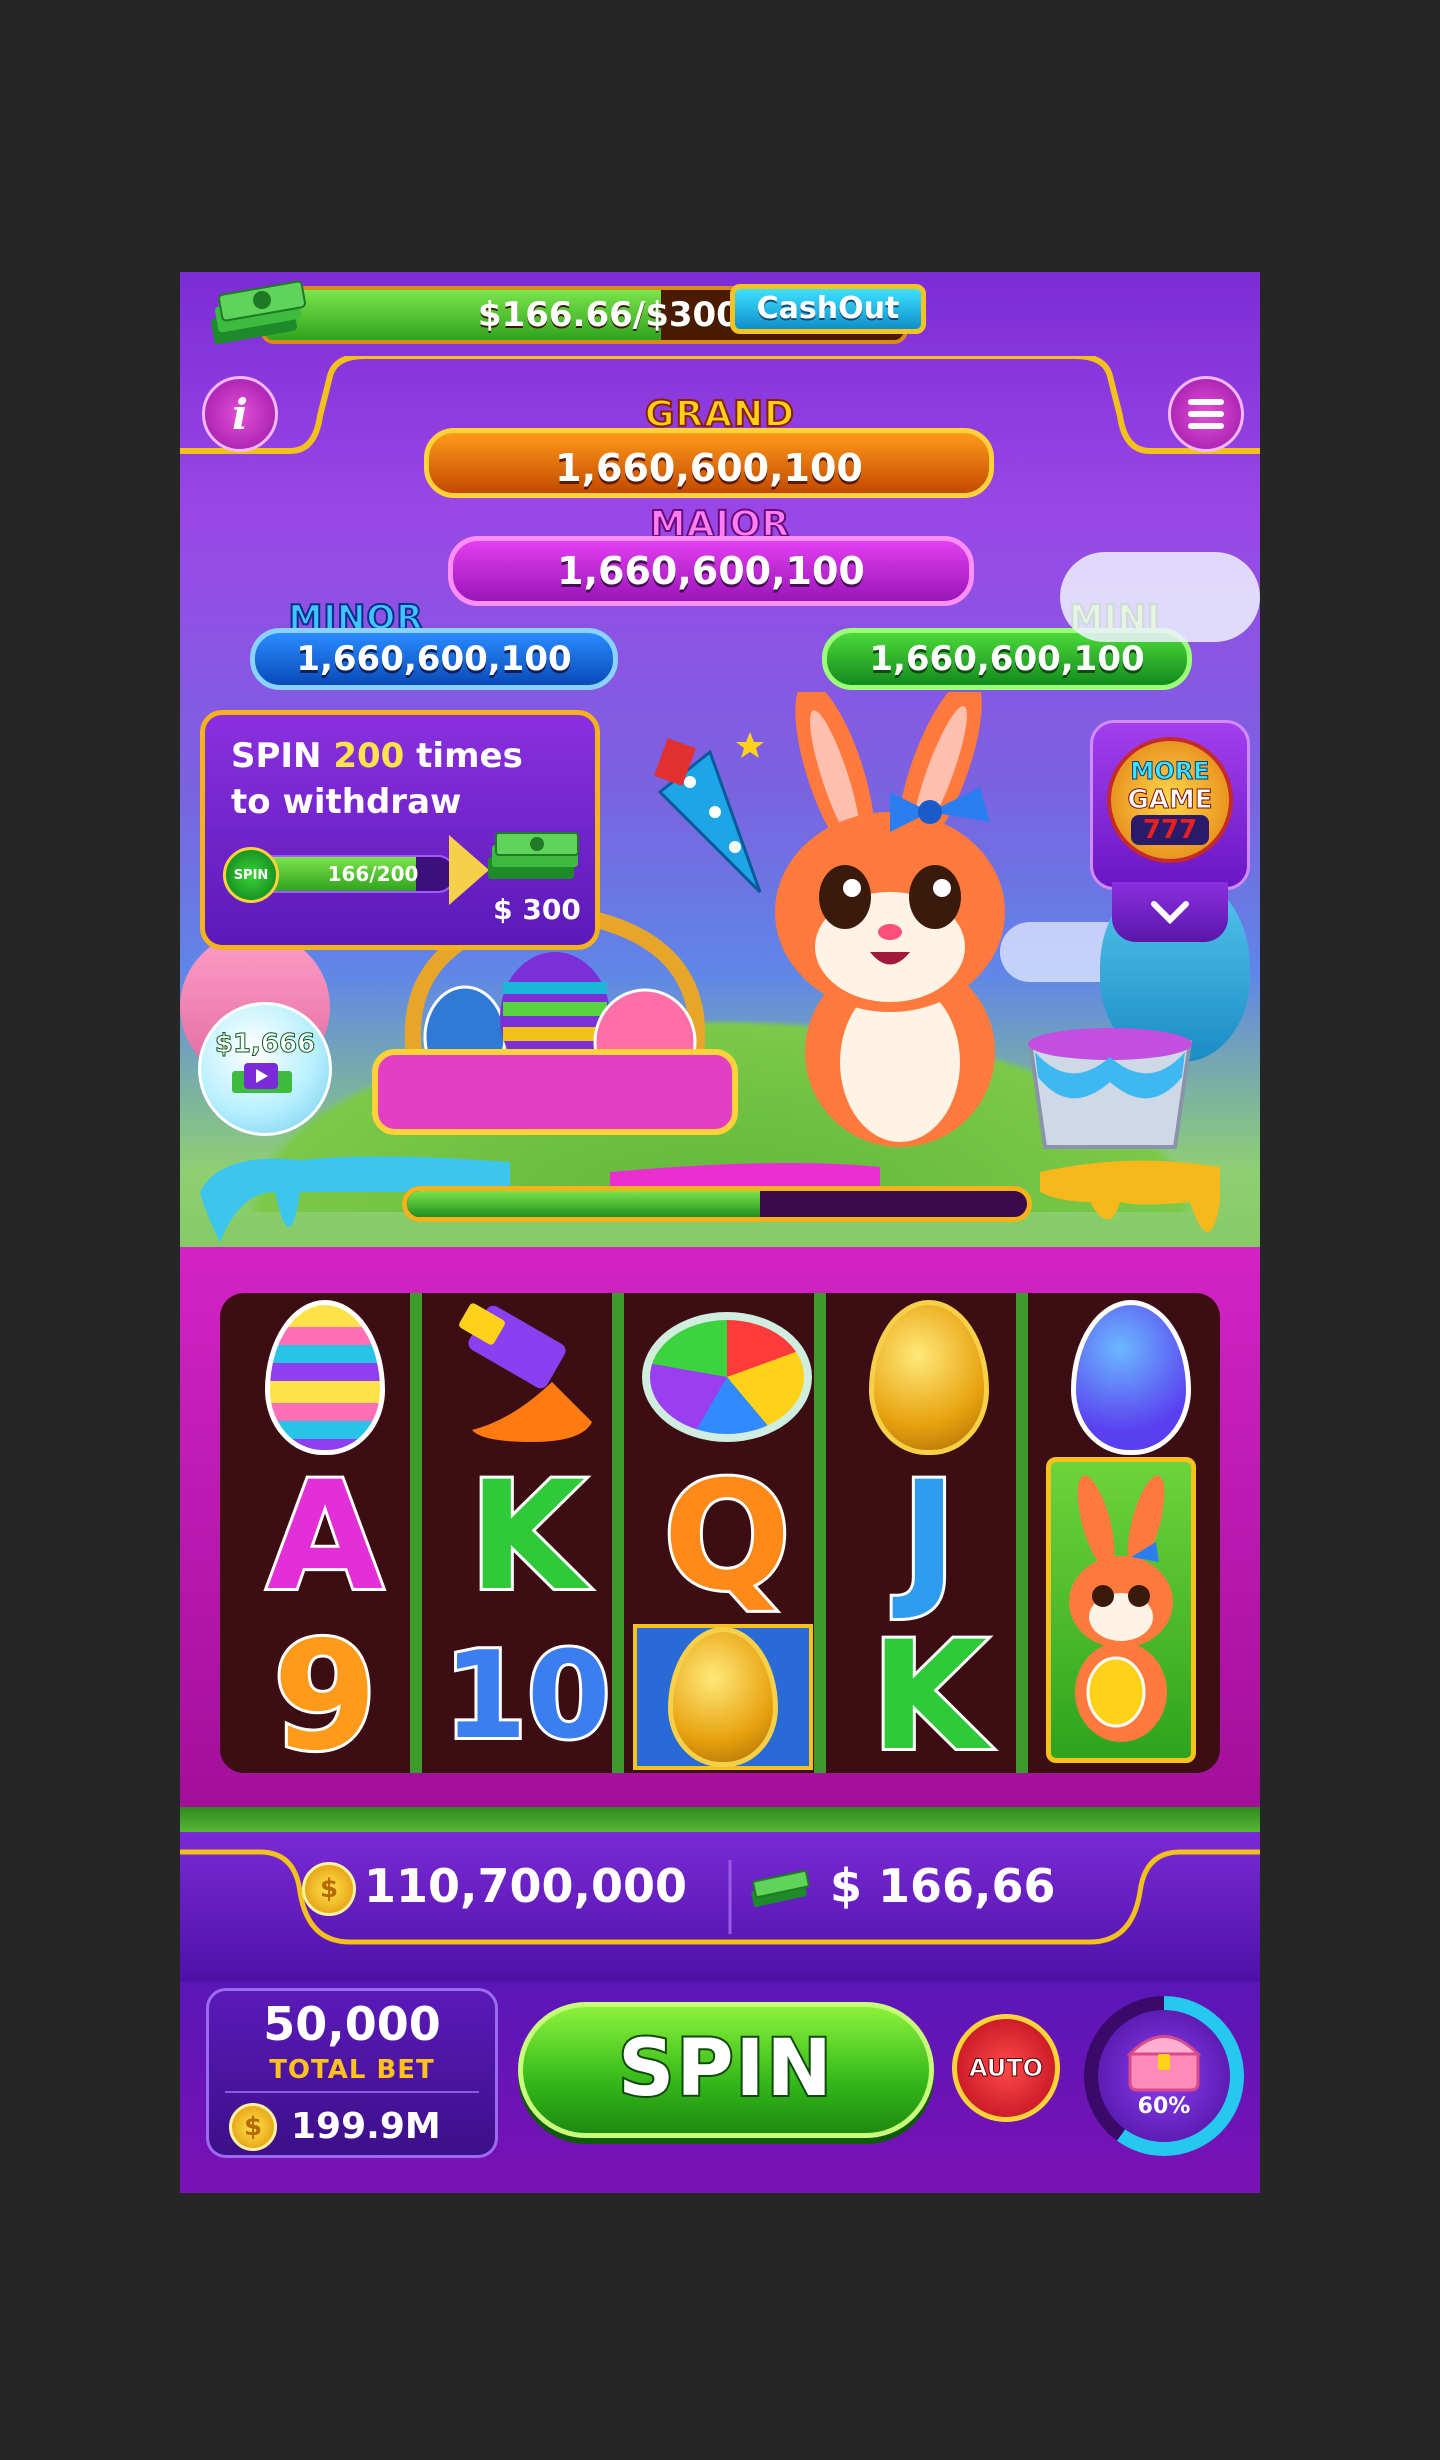 The height and width of the screenshot is (2460, 1440). What do you see at coordinates (262, 1078) in the screenshot?
I see `video-play-icon` at bounding box center [262, 1078].